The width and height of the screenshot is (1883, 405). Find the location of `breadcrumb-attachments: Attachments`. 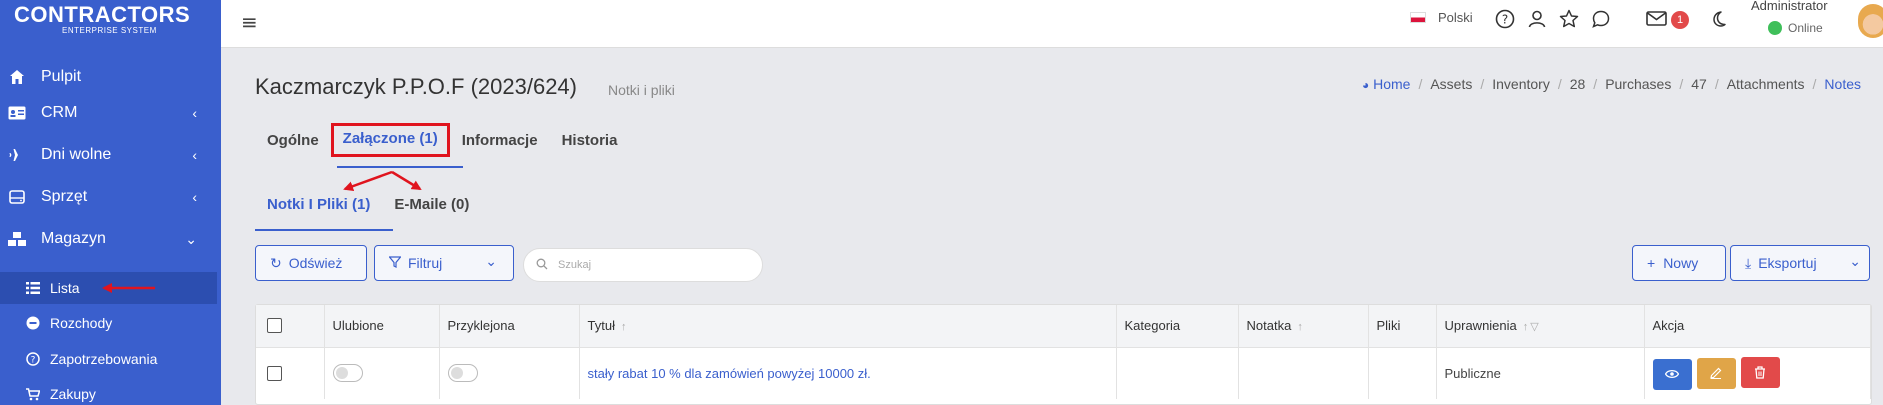

breadcrumb-attachments: Attachments is located at coordinates (1766, 84).